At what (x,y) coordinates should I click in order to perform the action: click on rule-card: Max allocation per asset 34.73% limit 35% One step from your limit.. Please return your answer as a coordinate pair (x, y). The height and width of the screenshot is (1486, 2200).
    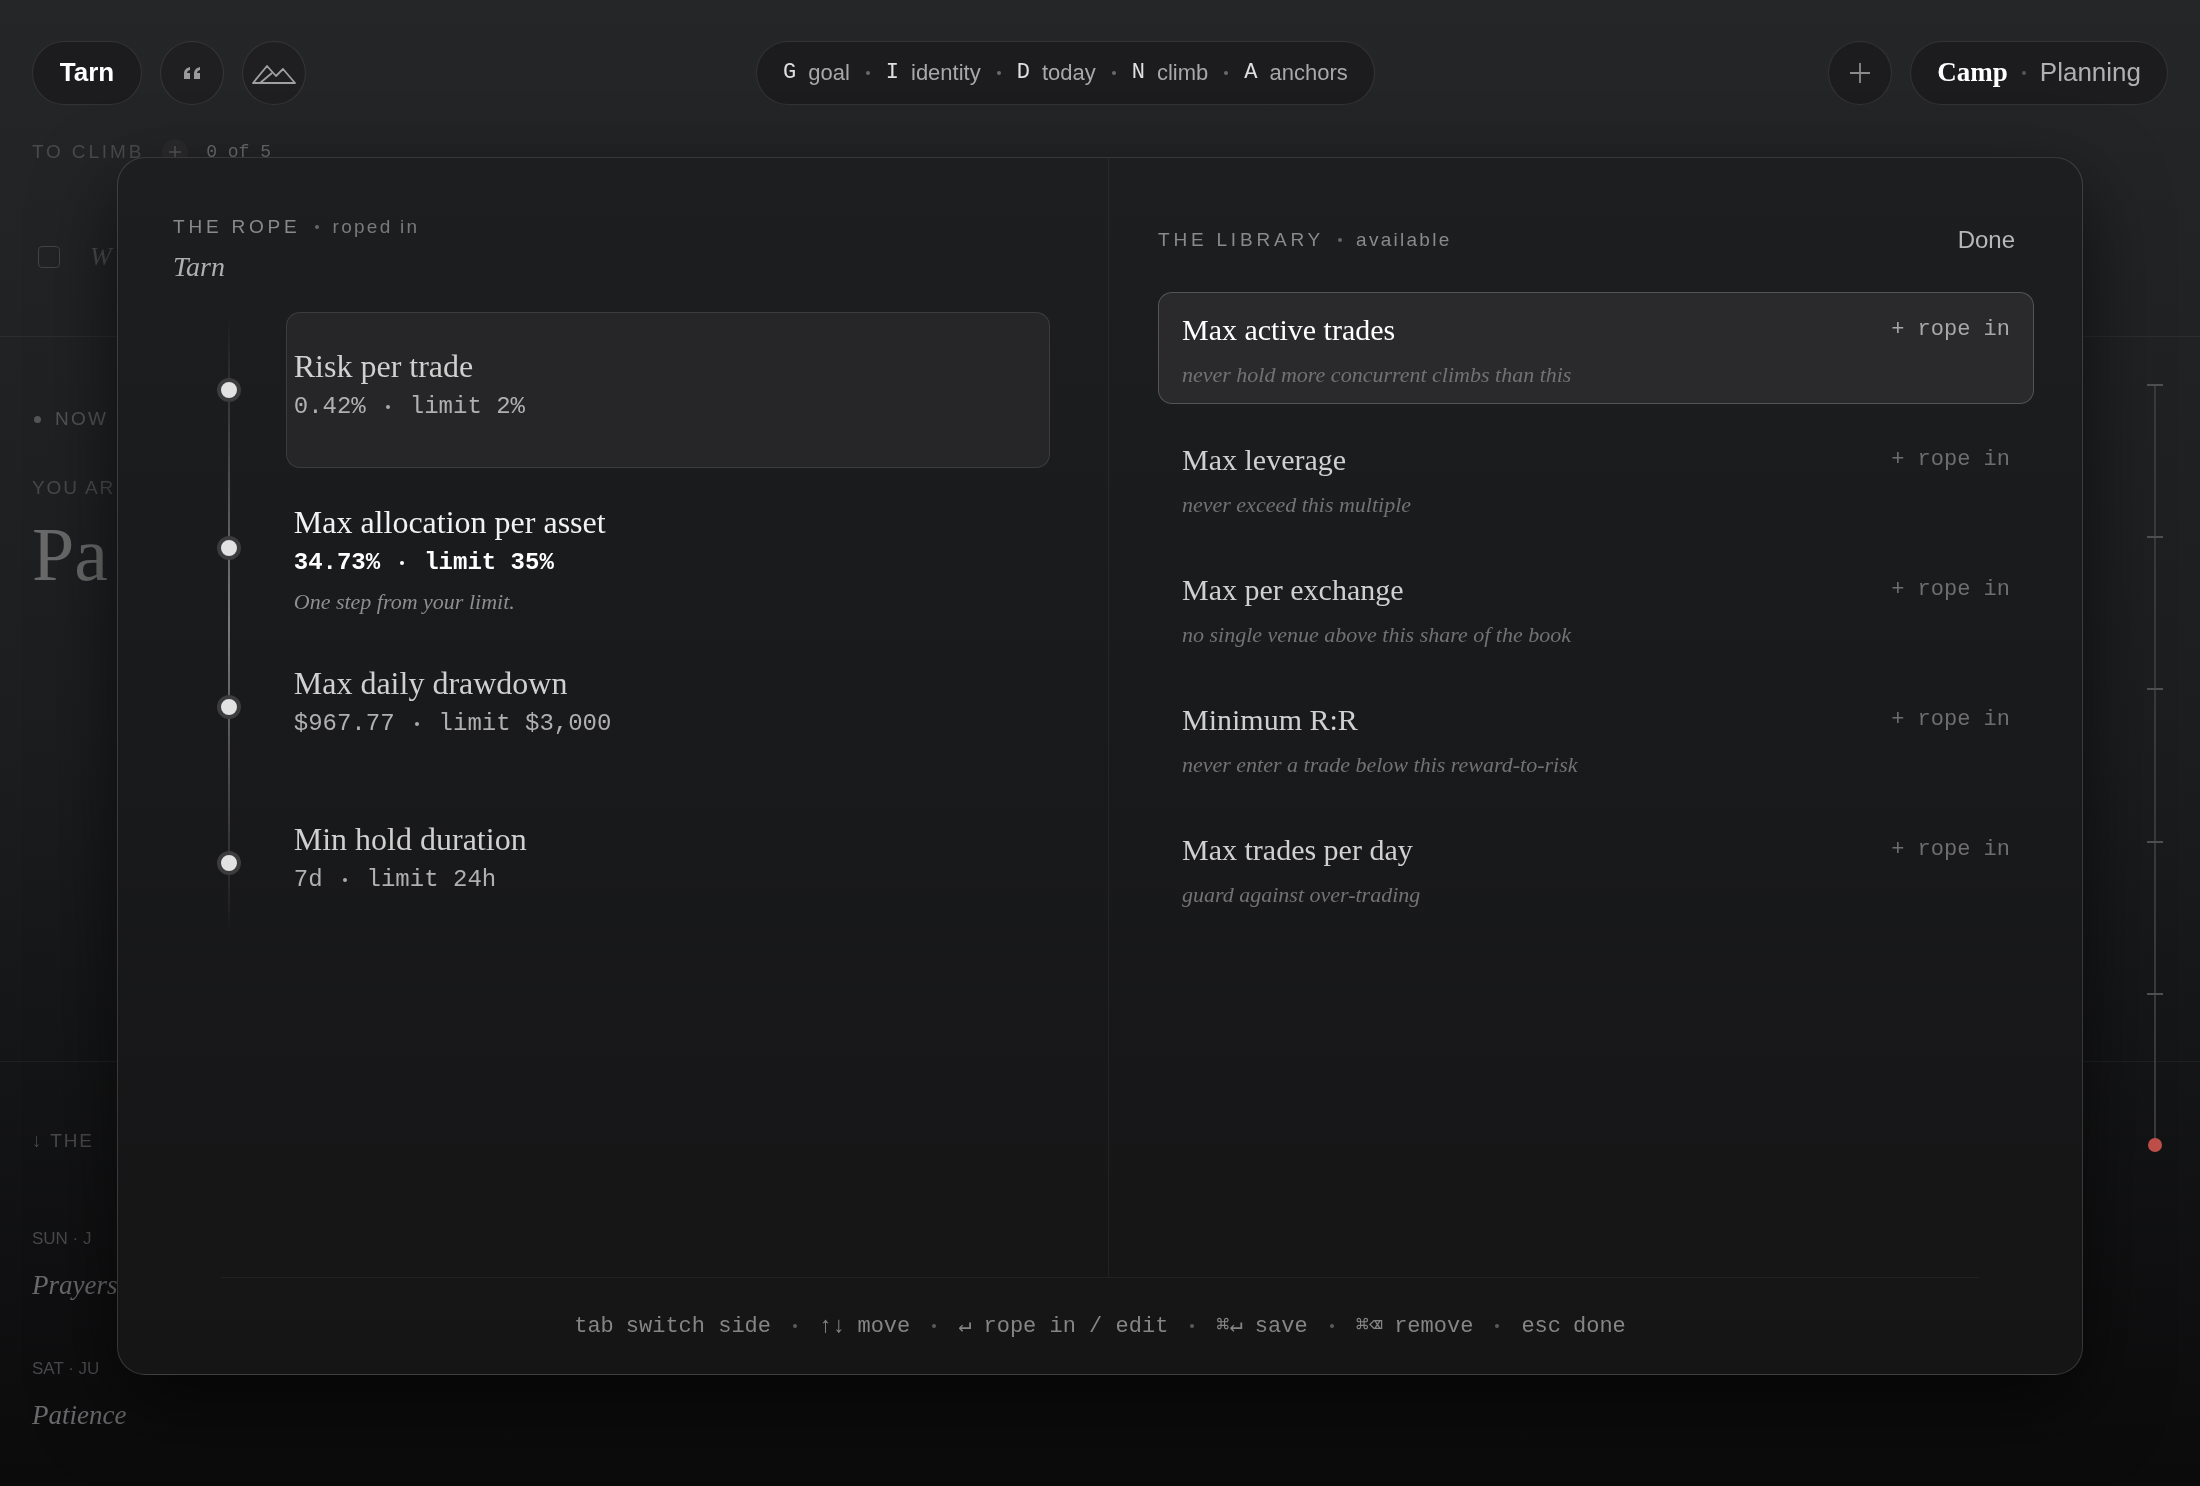
    Looking at the image, I should click on (667, 548).